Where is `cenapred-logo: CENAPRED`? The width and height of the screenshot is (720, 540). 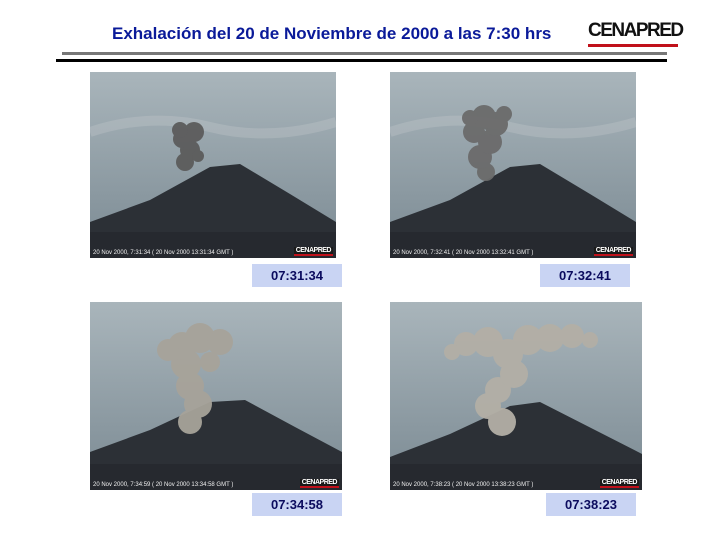 cenapred-logo: CENAPRED is located at coordinates (636, 34).